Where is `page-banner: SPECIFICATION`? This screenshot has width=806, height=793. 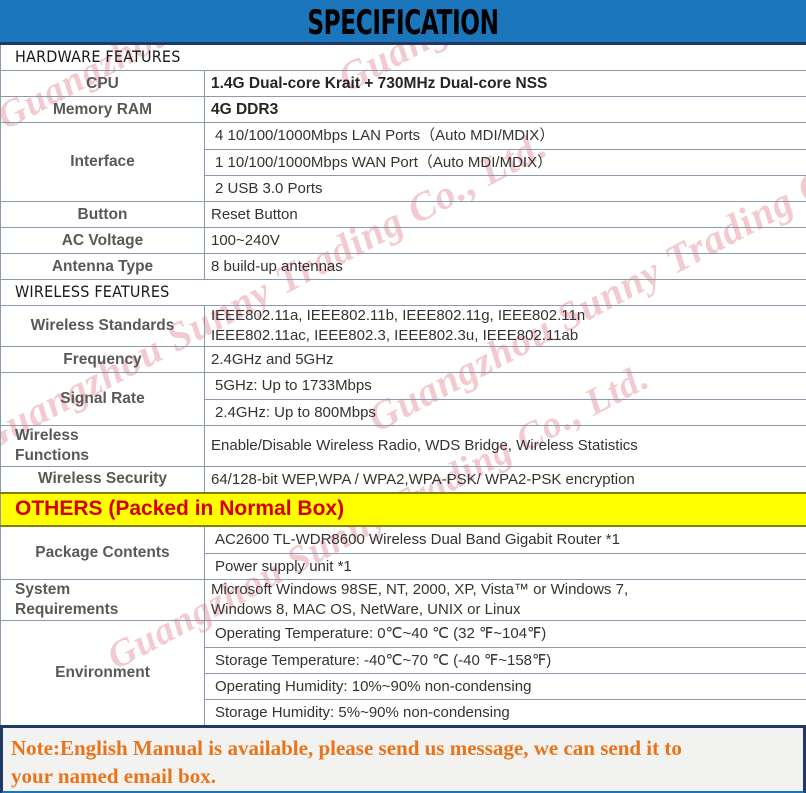
page-banner: SPECIFICATION is located at coordinates (403, 21).